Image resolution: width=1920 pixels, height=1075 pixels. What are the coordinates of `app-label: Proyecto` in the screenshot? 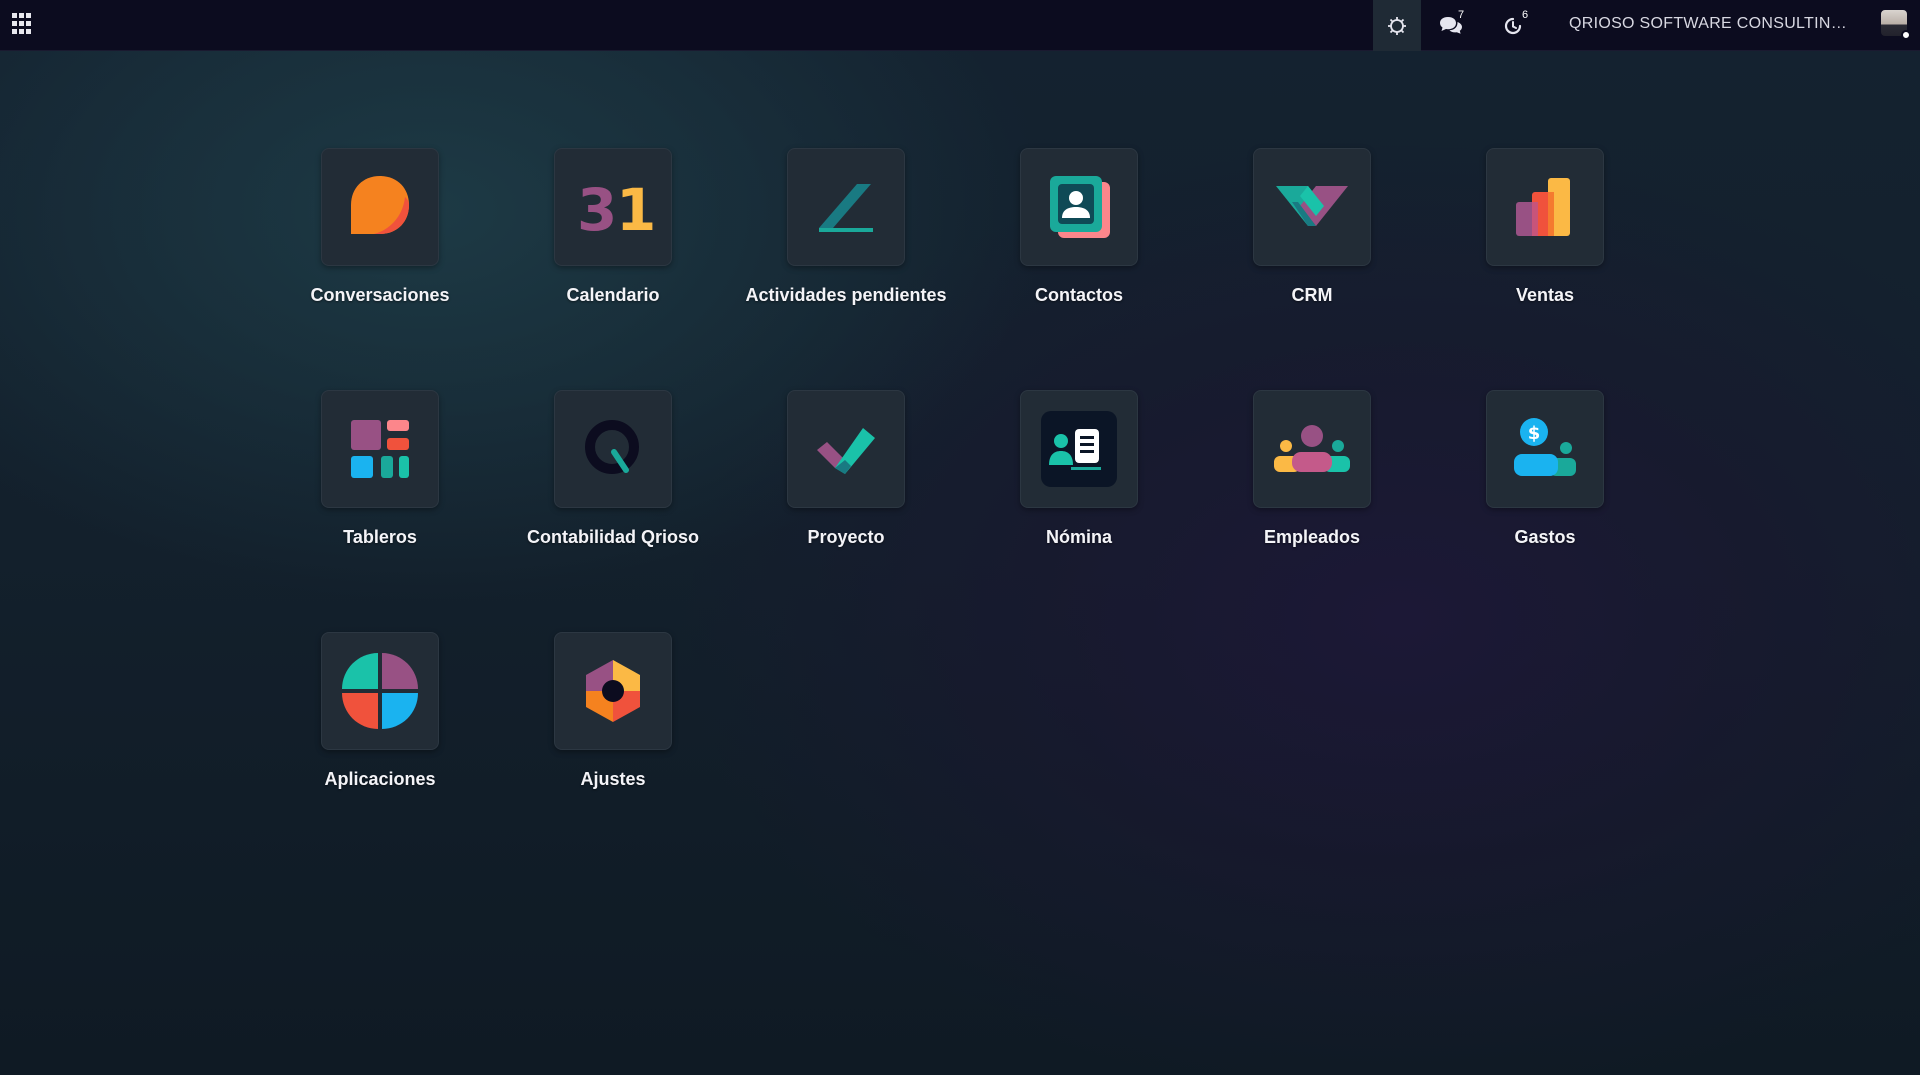 It's located at (846, 537).